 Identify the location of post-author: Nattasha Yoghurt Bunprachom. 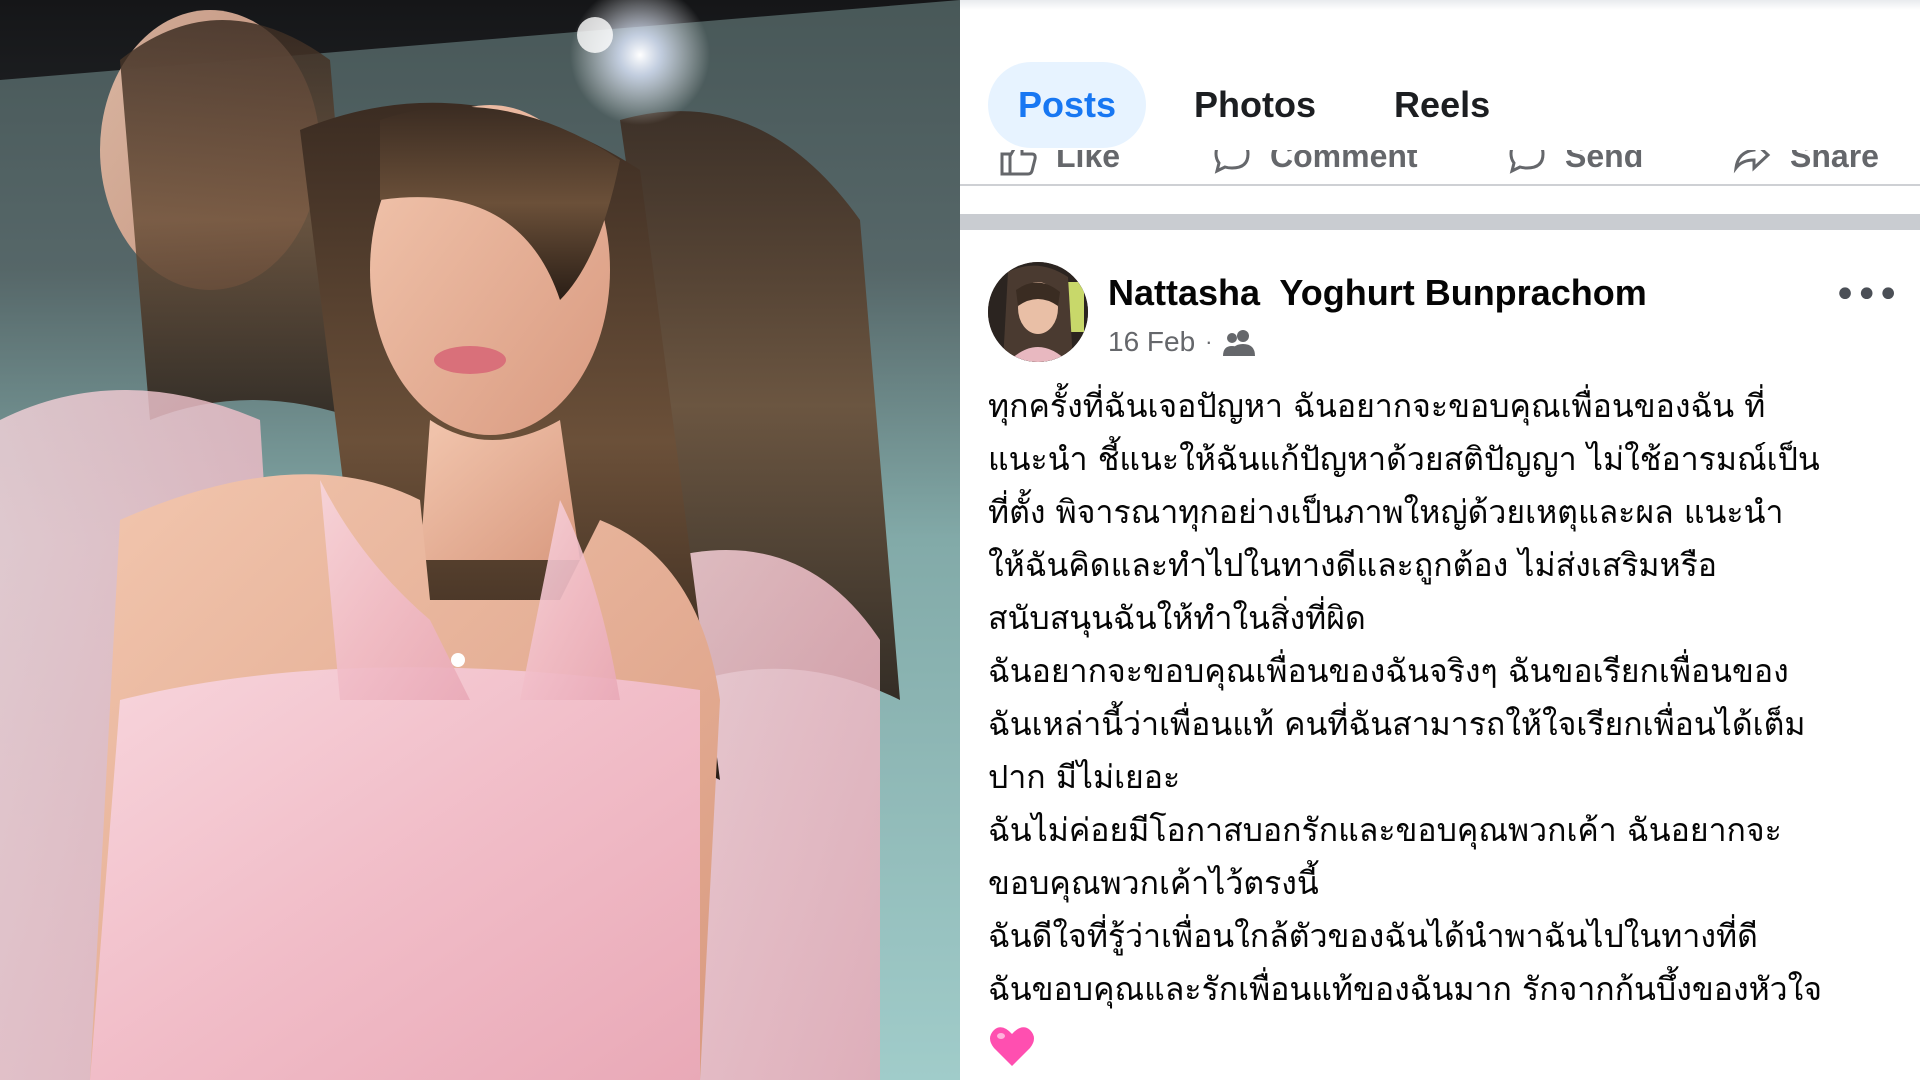
(1377, 293).